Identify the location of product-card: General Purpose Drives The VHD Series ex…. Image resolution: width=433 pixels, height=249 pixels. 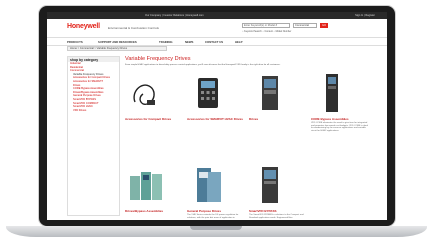
(216, 191).